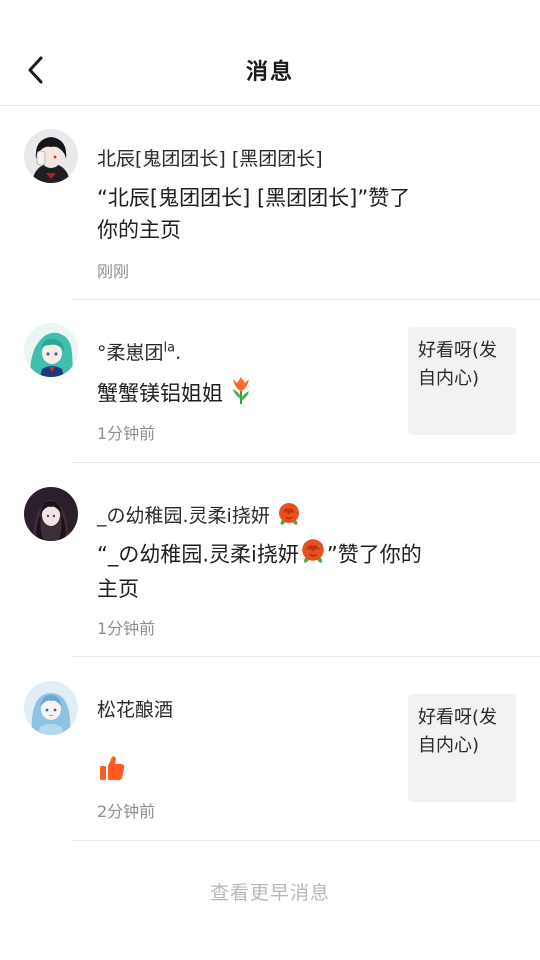 The height and width of the screenshot is (960, 540). I want to click on sender-name: _の幼稚园.灵柔i挠妍, so click(199, 516).